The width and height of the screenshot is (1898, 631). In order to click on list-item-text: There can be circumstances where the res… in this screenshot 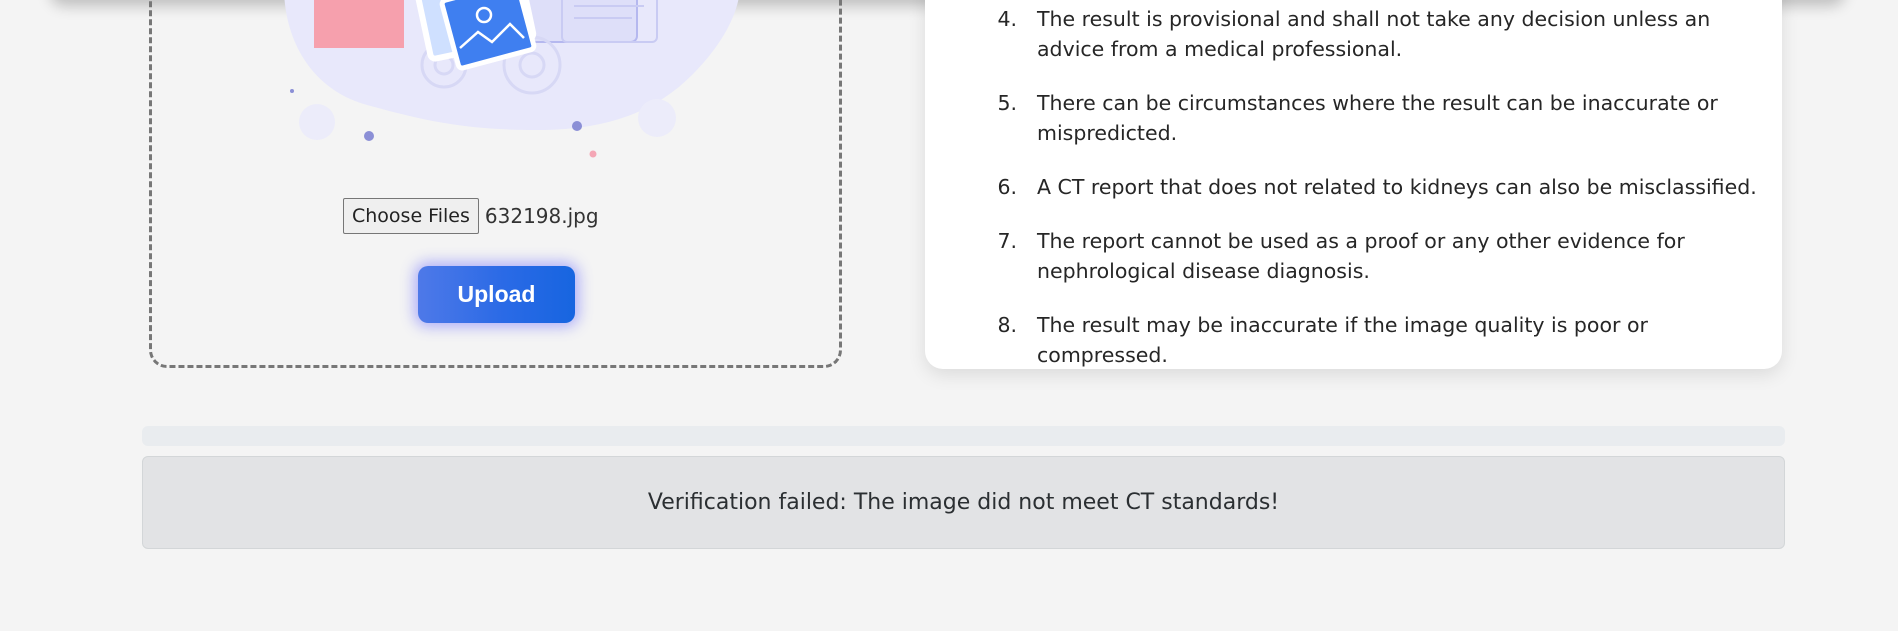, I will do `click(1377, 118)`.